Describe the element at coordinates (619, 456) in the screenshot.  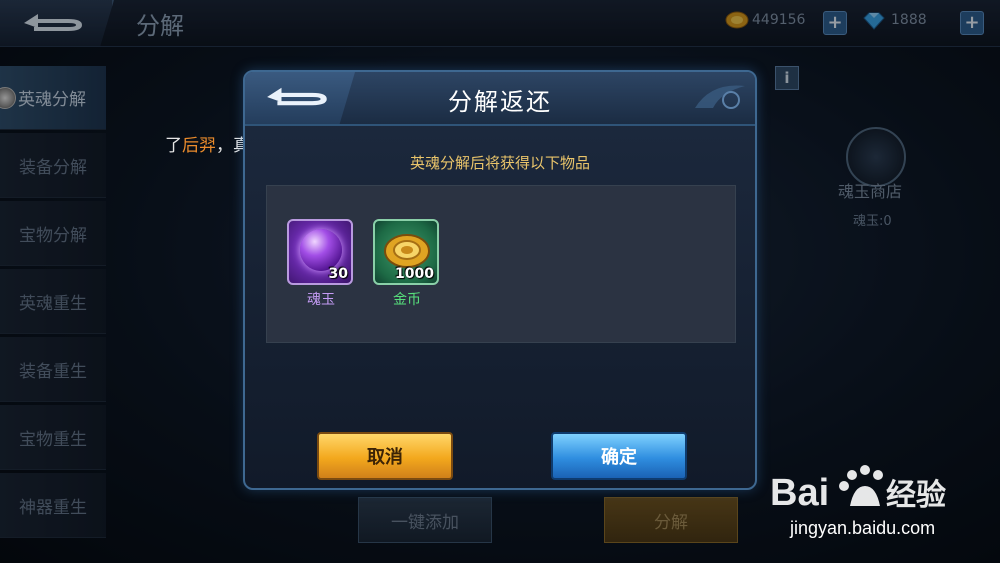
I see `confirm-button: 确定` at that location.